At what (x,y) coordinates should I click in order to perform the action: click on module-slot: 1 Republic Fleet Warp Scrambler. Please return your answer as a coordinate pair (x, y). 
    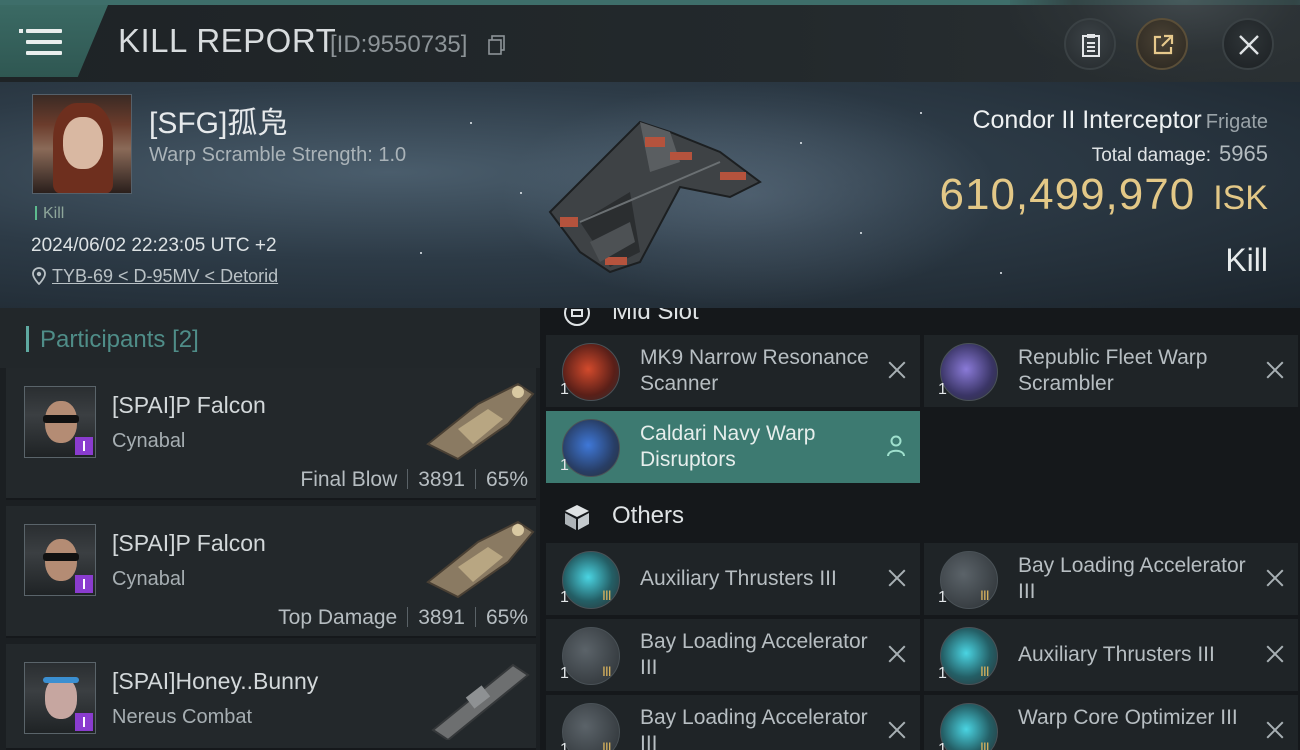
    Looking at the image, I should click on (1111, 371).